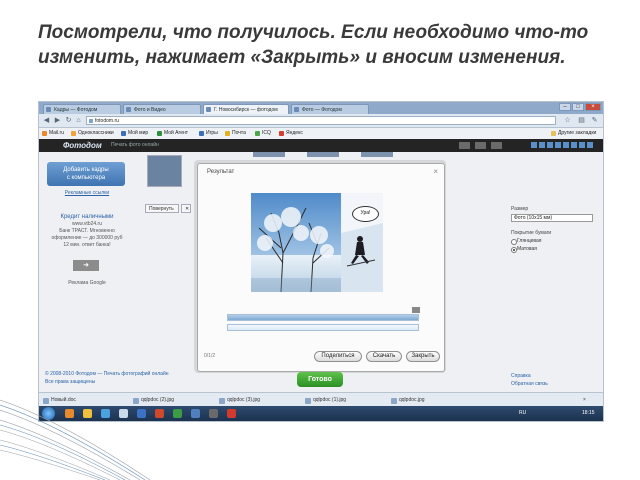 The height and width of the screenshot is (480, 640). Describe the element at coordinates (330, 109) in the screenshot. I see `browser-tab: Фото — Фотодом` at that location.